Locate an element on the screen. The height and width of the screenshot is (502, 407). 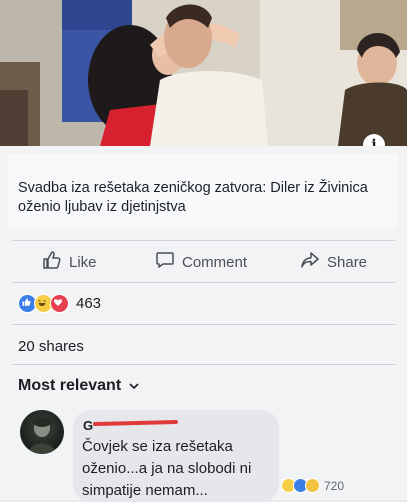
sad-icon is located at coordinates (312, 485).